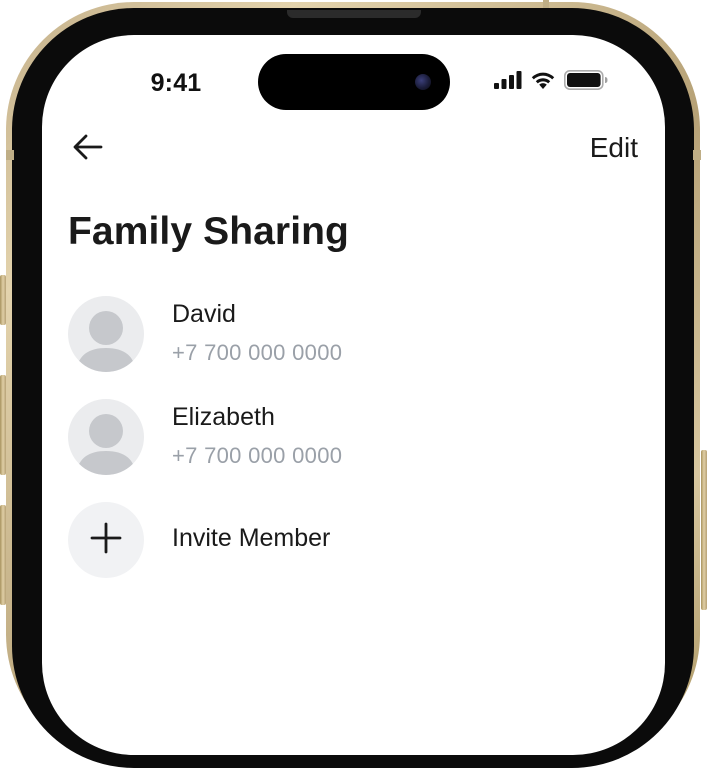 This screenshot has height=768, width=707. I want to click on dynamic-island, so click(354, 82).